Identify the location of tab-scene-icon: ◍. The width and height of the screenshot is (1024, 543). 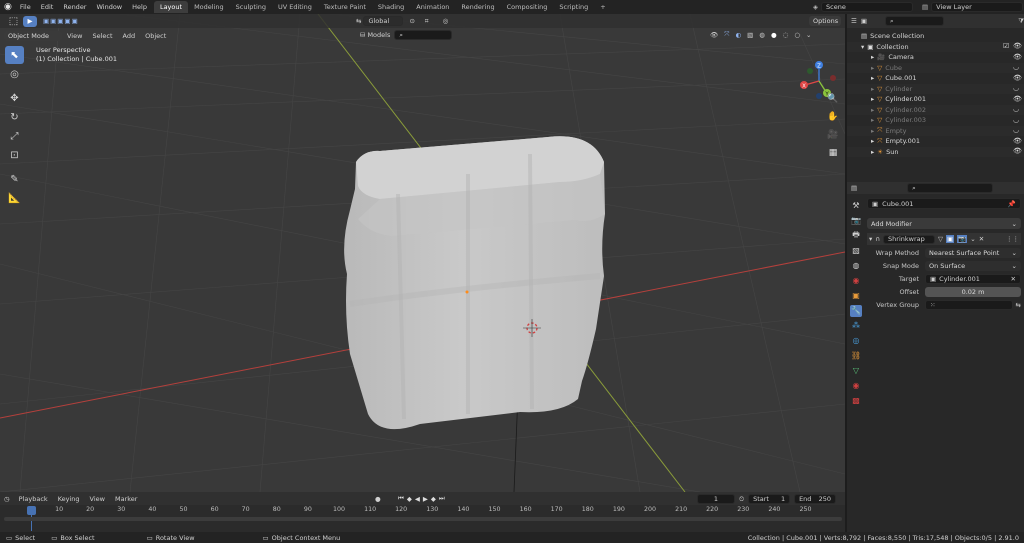
(856, 266).